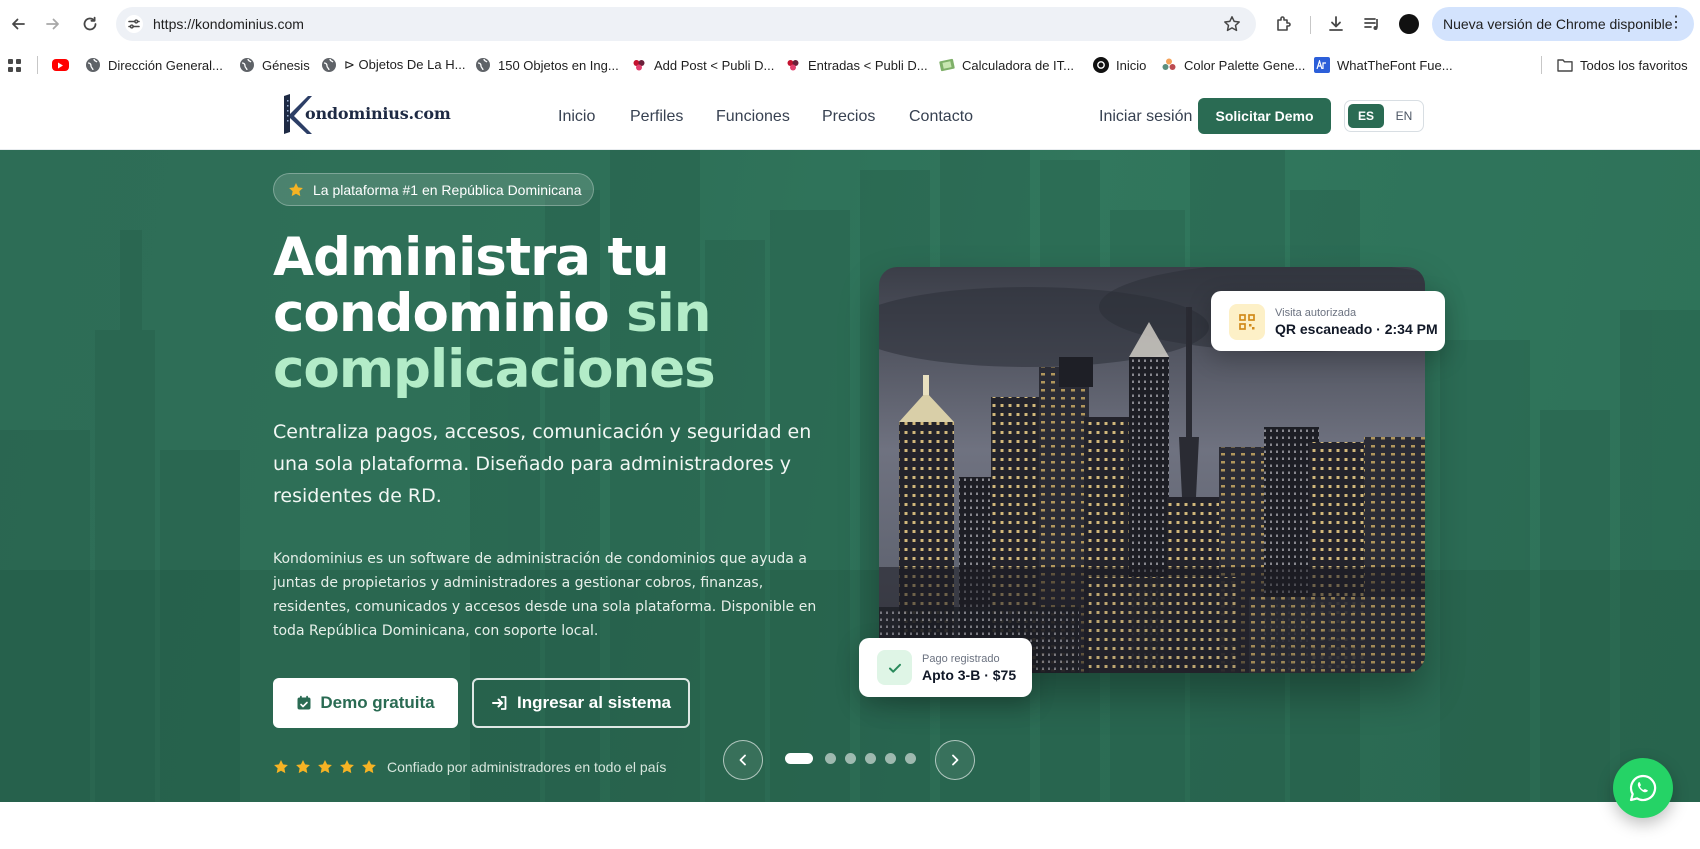 This screenshot has width=1700, height=849. I want to click on visit-authorized-card: Visita autorizada QR escaneado · 2:34 PM, so click(1328, 321).